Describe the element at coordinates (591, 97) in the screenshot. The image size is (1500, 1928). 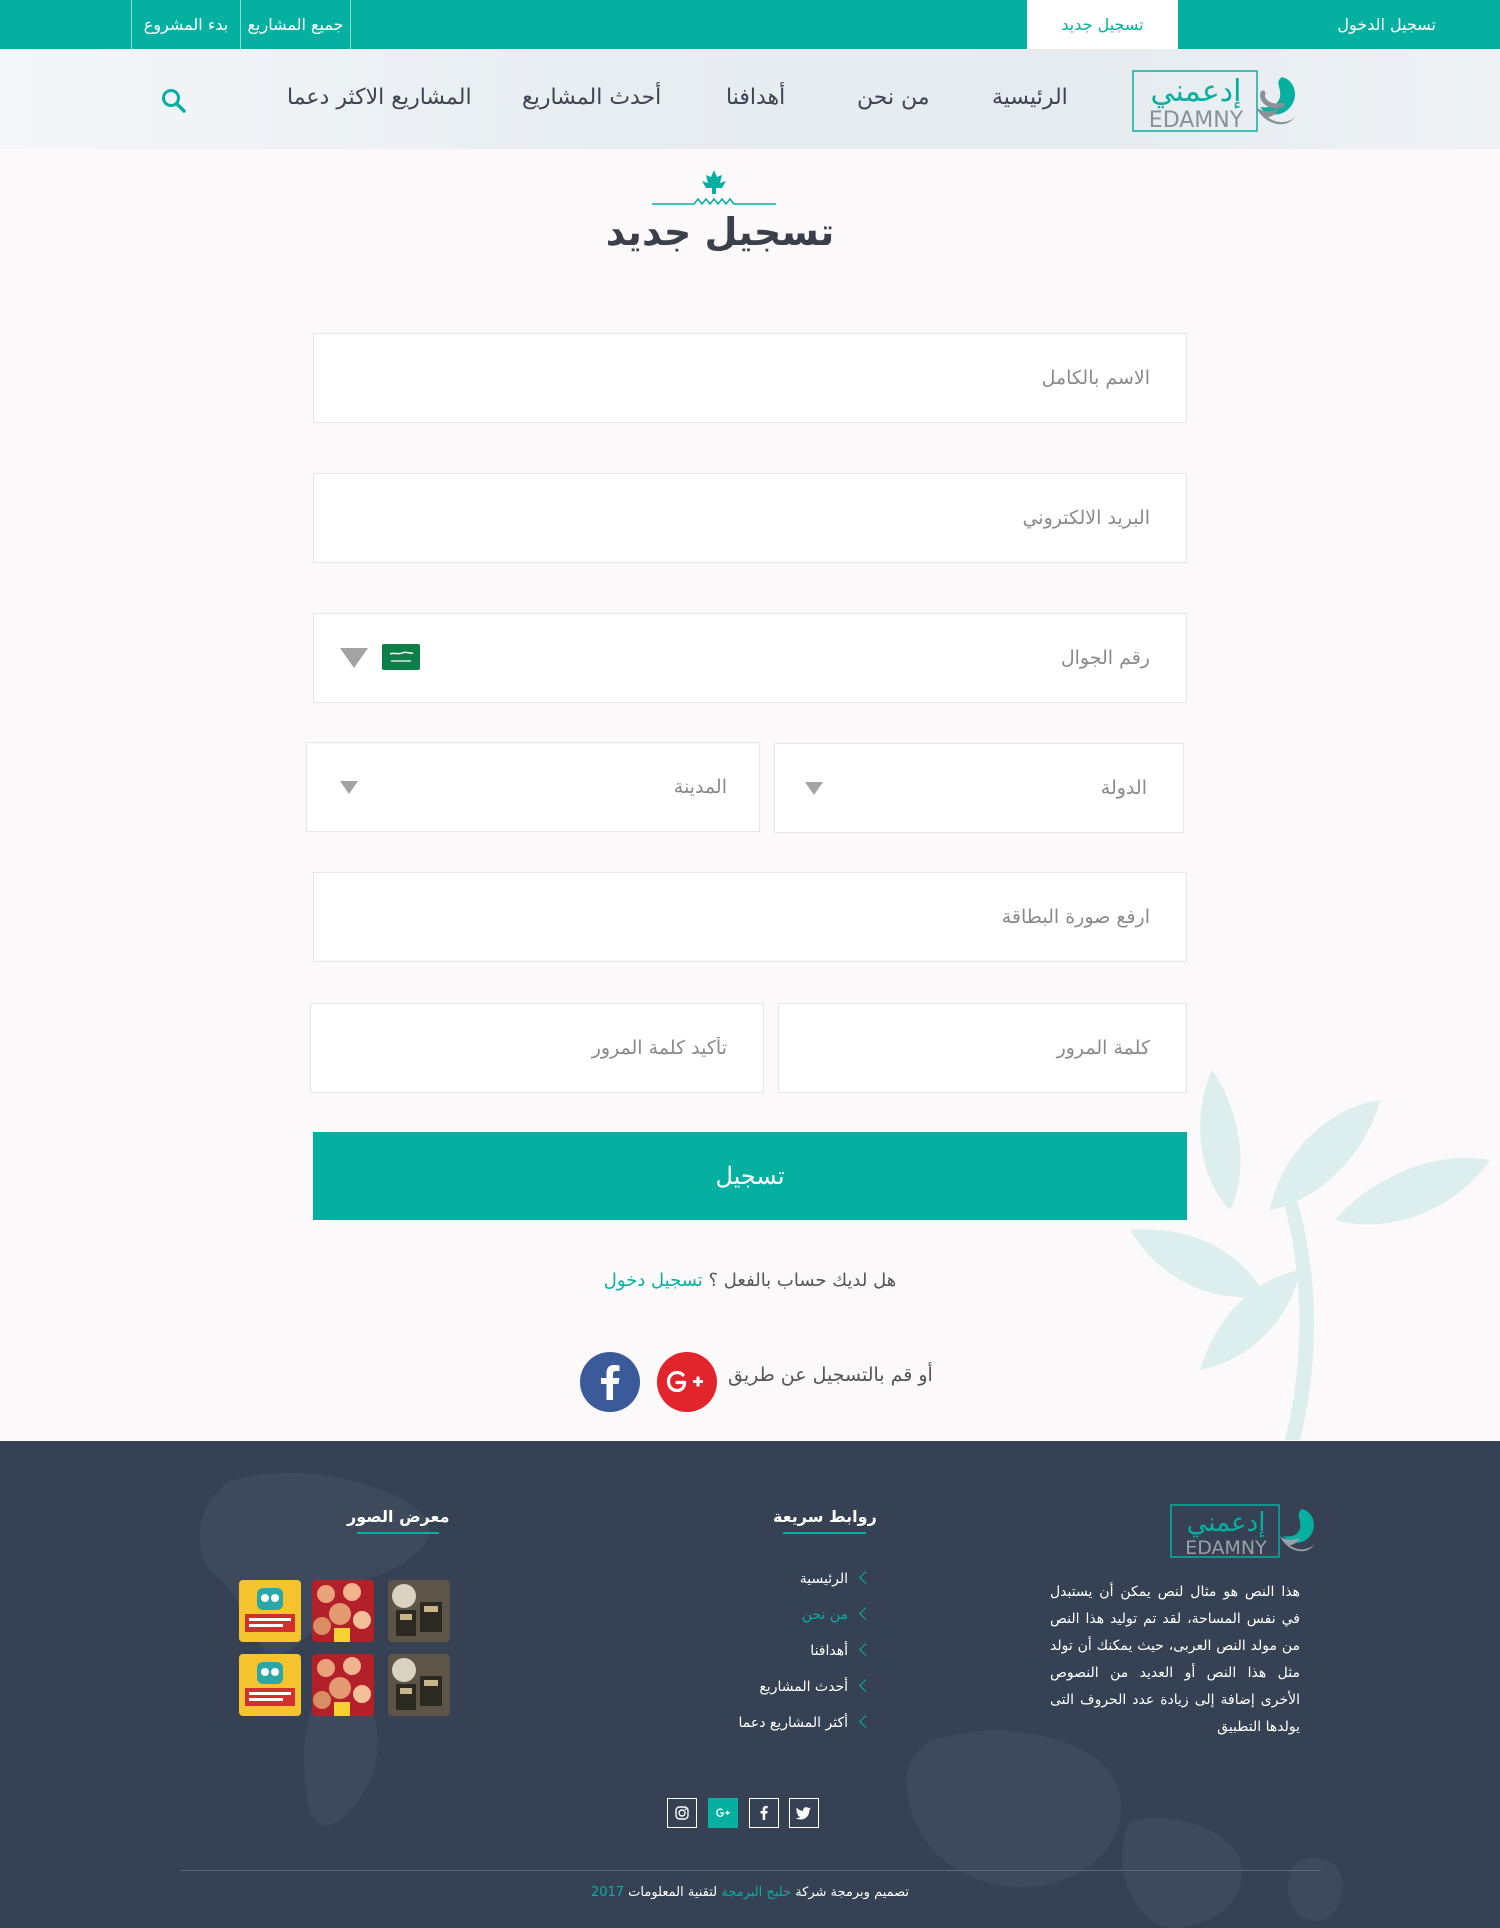
I see `nav-latest-projects: أحدث المشاريع` at that location.